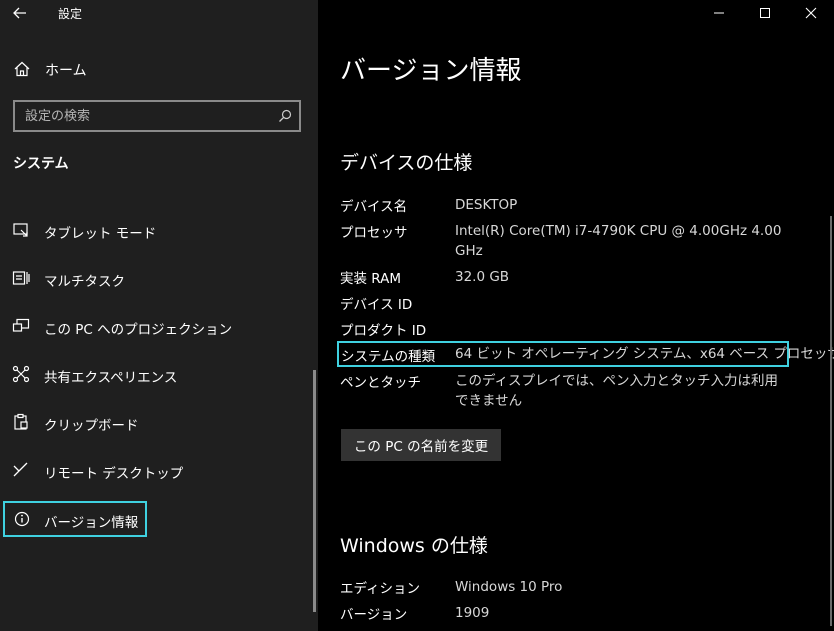 The image size is (834, 631). What do you see at coordinates (374, 615) in the screenshot?
I see `spec-key: バージョン` at bounding box center [374, 615].